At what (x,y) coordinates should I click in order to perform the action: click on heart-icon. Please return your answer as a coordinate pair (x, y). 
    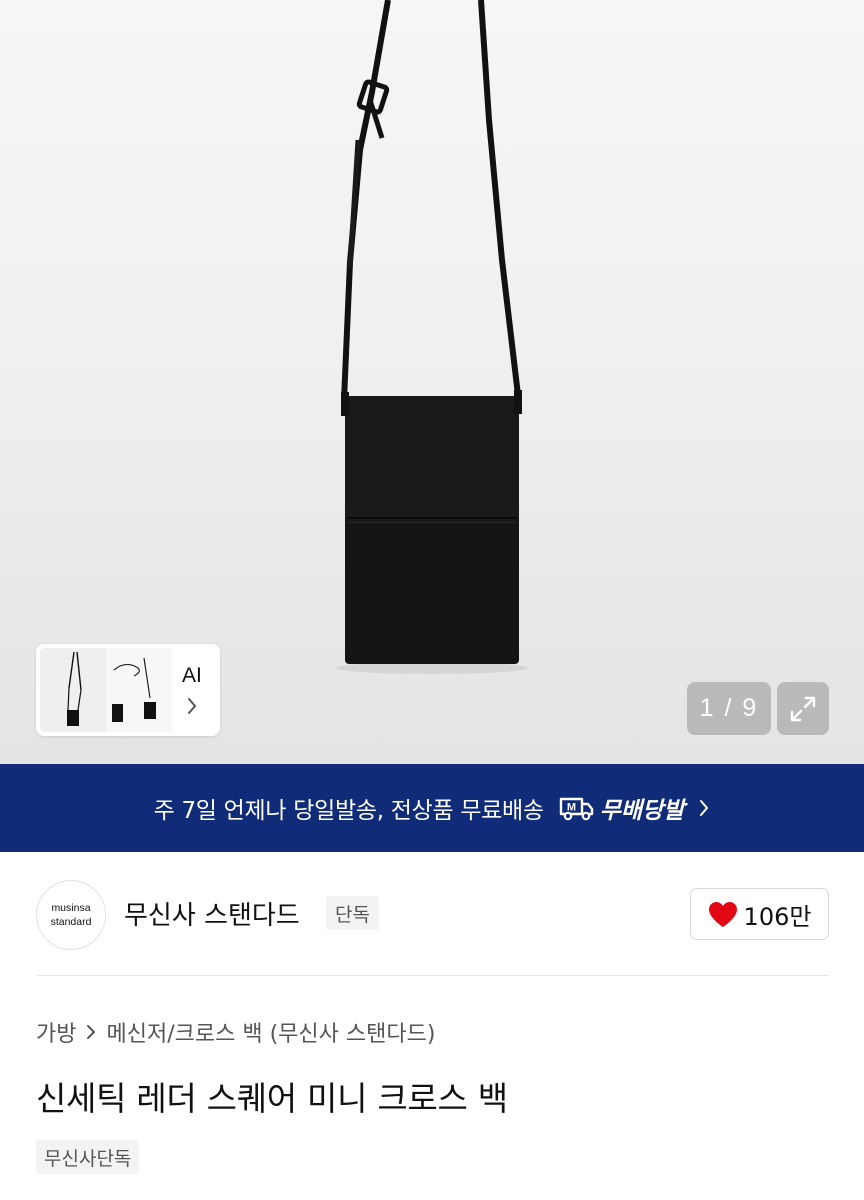
    Looking at the image, I should click on (722, 914).